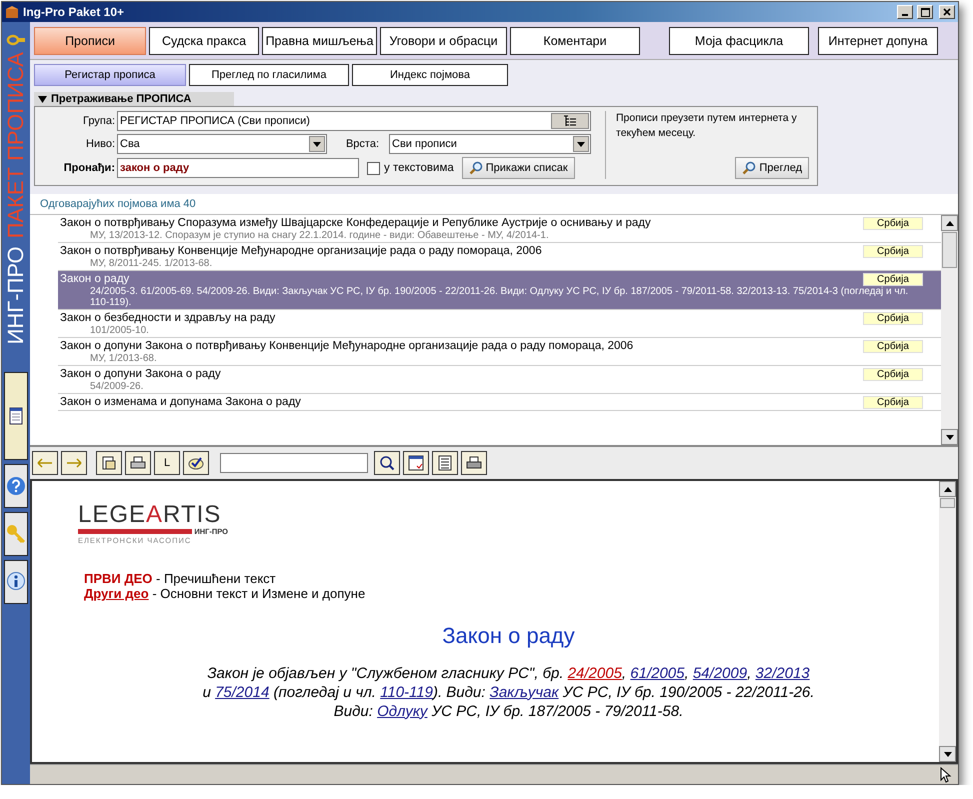 The image size is (973, 799). I want to click on copy-button, so click(109, 463).